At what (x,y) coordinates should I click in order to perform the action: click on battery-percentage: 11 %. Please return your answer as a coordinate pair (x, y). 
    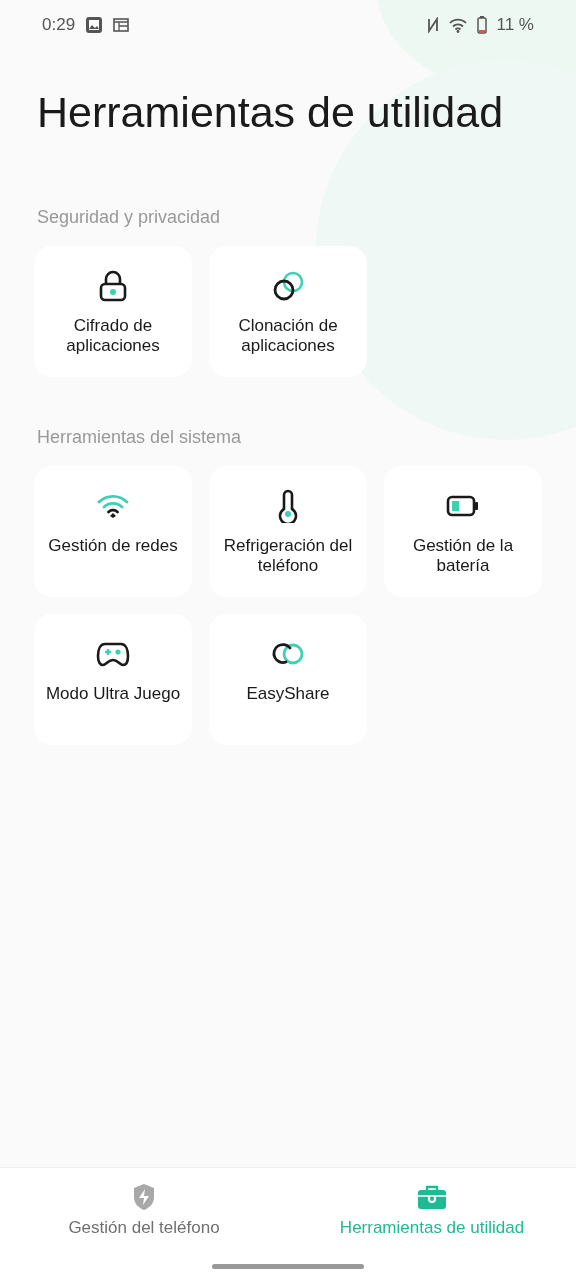
    Looking at the image, I should click on (515, 25).